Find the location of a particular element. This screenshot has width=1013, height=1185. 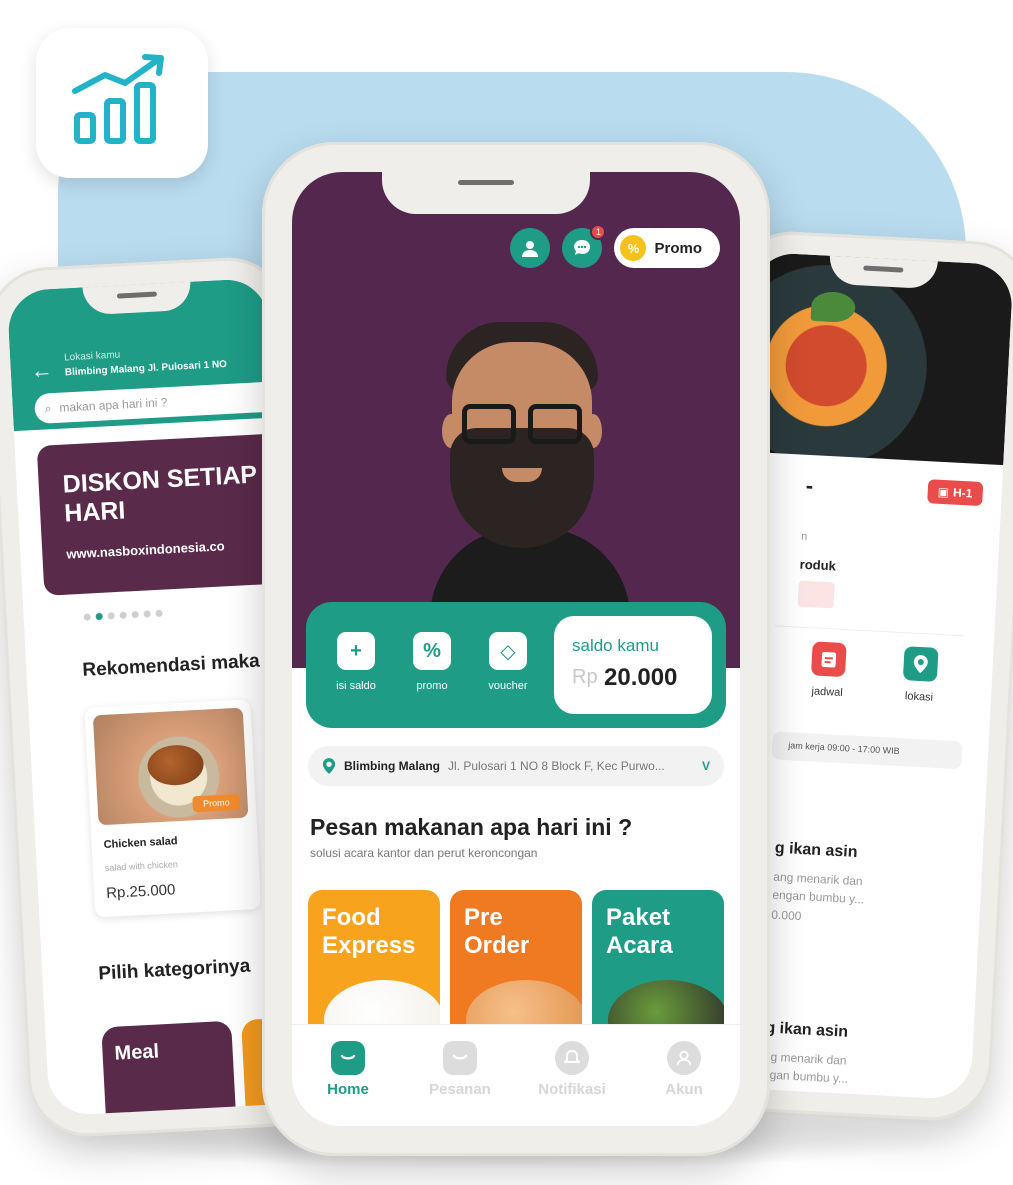

isi-saldo-button: + isi saldo is located at coordinates (356, 662).